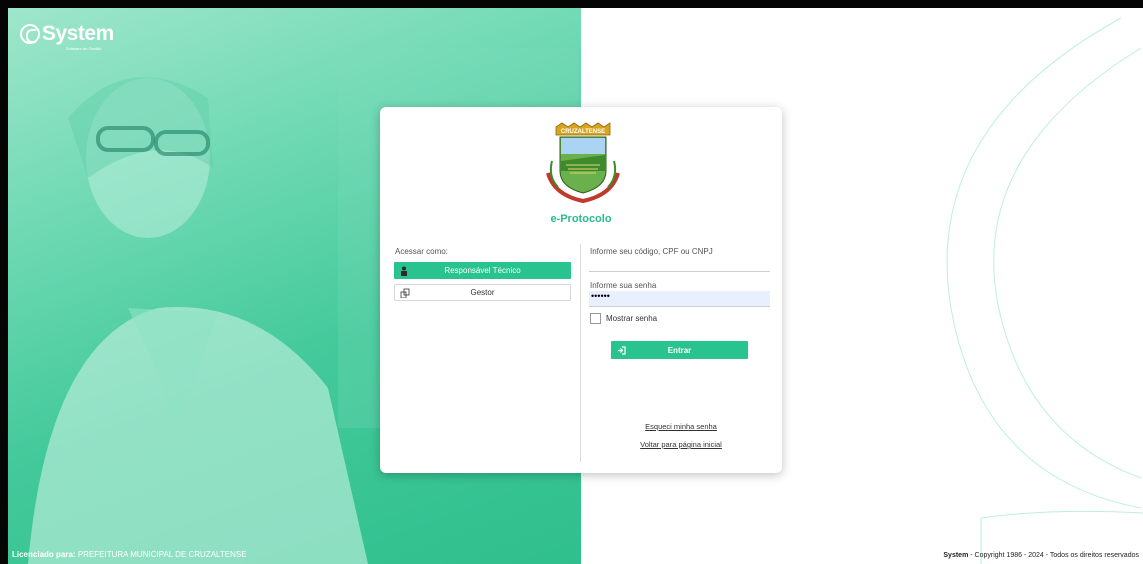 The image size is (1143, 564). What do you see at coordinates (583, 163) in the screenshot?
I see `municipal-crest-icon: CRUZALTENSE` at bounding box center [583, 163].